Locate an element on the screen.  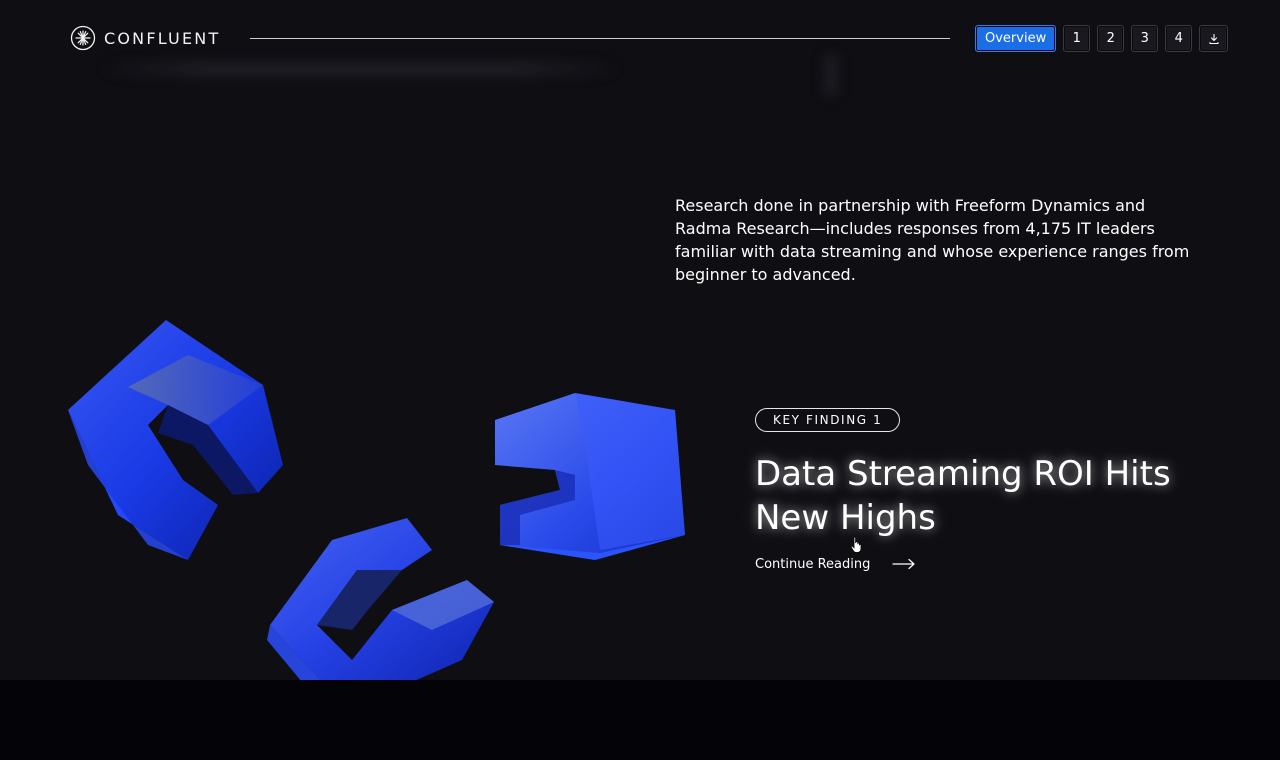
blue-3d-shape-top-left is located at coordinates (175, 440).